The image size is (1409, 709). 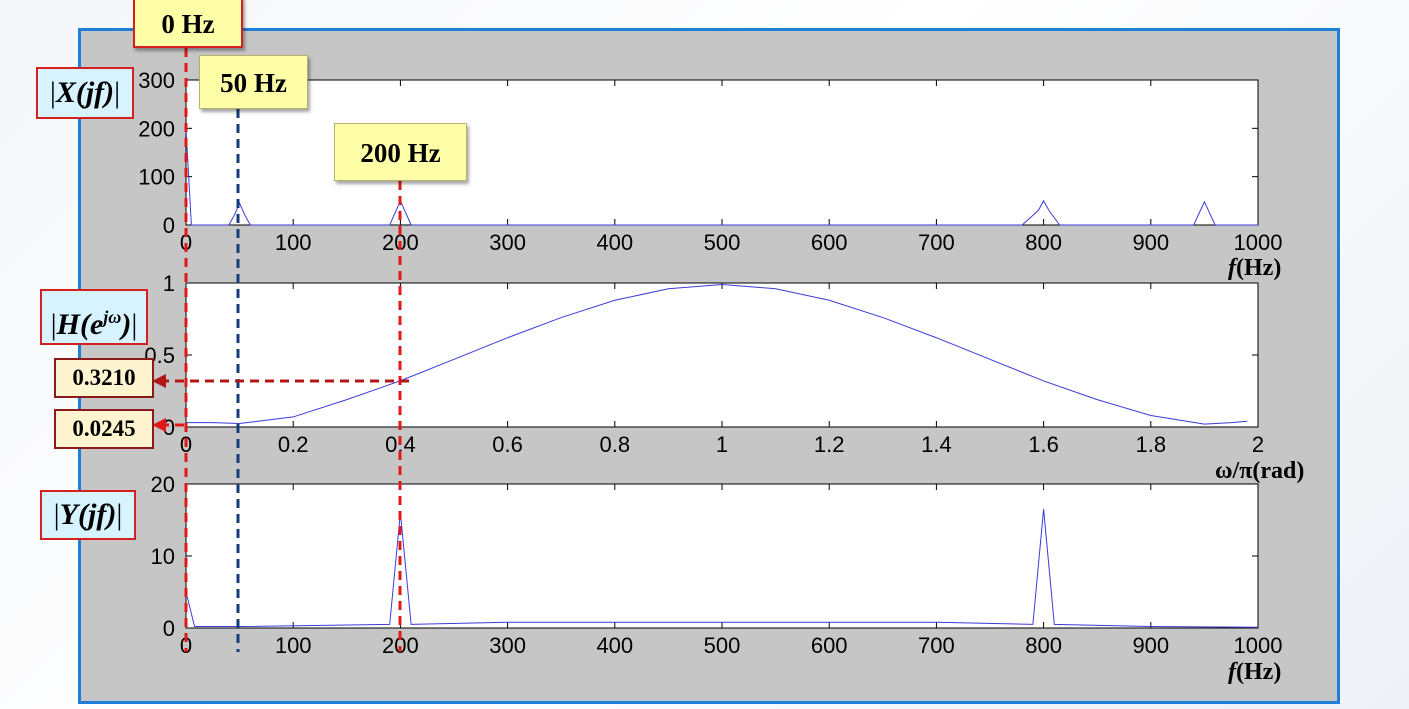 What do you see at coordinates (188, 24) in the screenshot?
I see `callout-0hz: 0 Hz` at bounding box center [188, 24].